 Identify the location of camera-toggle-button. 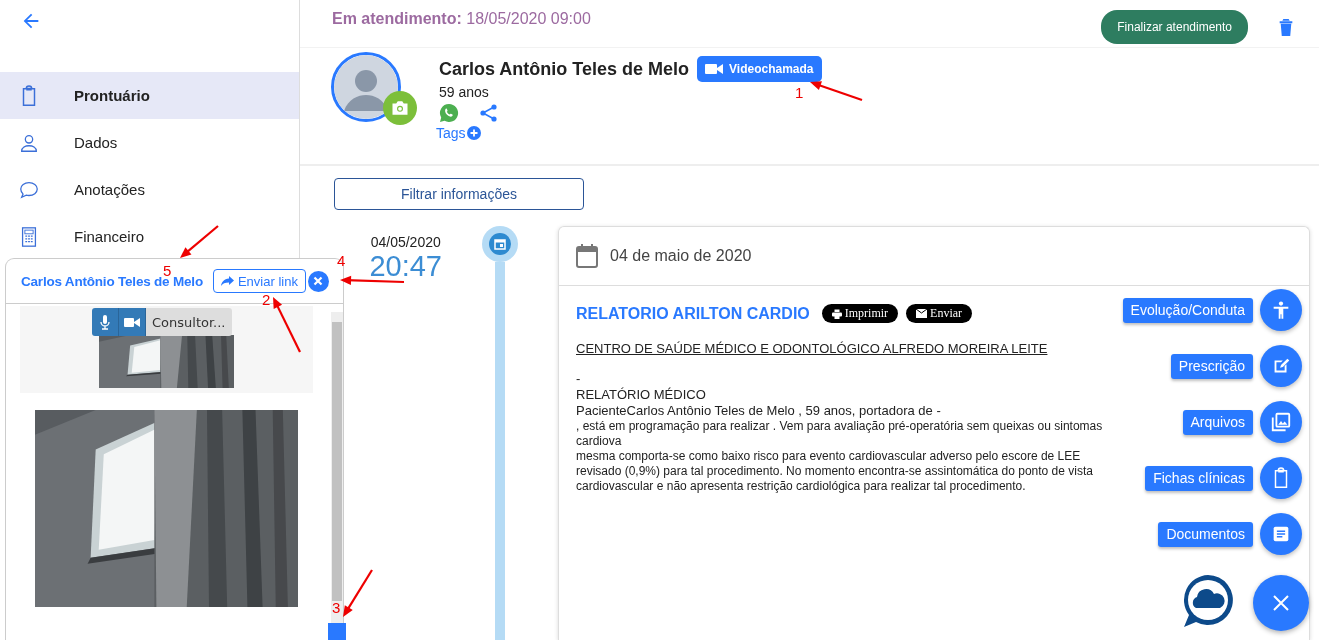
(132, 322).